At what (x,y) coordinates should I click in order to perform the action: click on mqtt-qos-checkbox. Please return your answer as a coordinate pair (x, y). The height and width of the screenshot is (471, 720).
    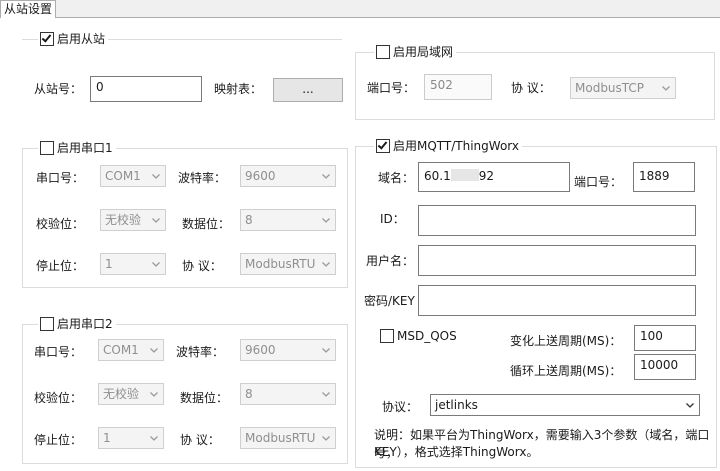
    Looking at the image, I should click on (387, 336).